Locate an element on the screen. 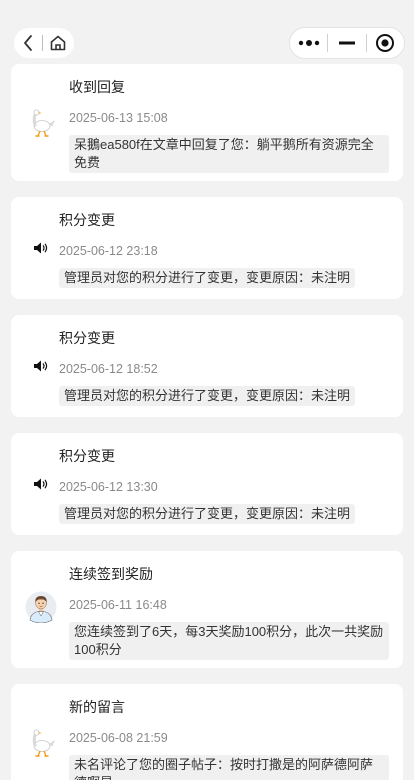  chevron-left-icon is located at coordinates (28, 43).